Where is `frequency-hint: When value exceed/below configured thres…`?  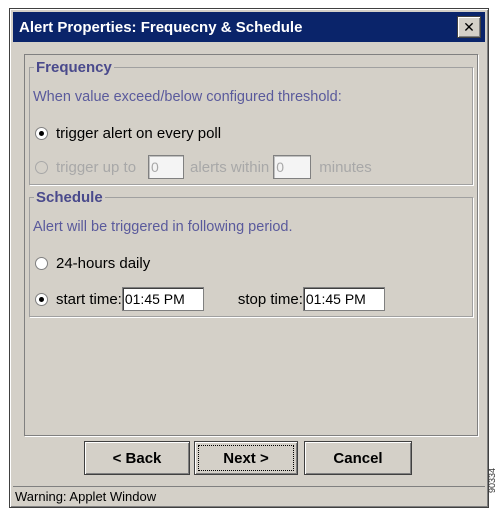
frequency-hint: When value exceed/below configured thres… is located at coordinates (187, 97).